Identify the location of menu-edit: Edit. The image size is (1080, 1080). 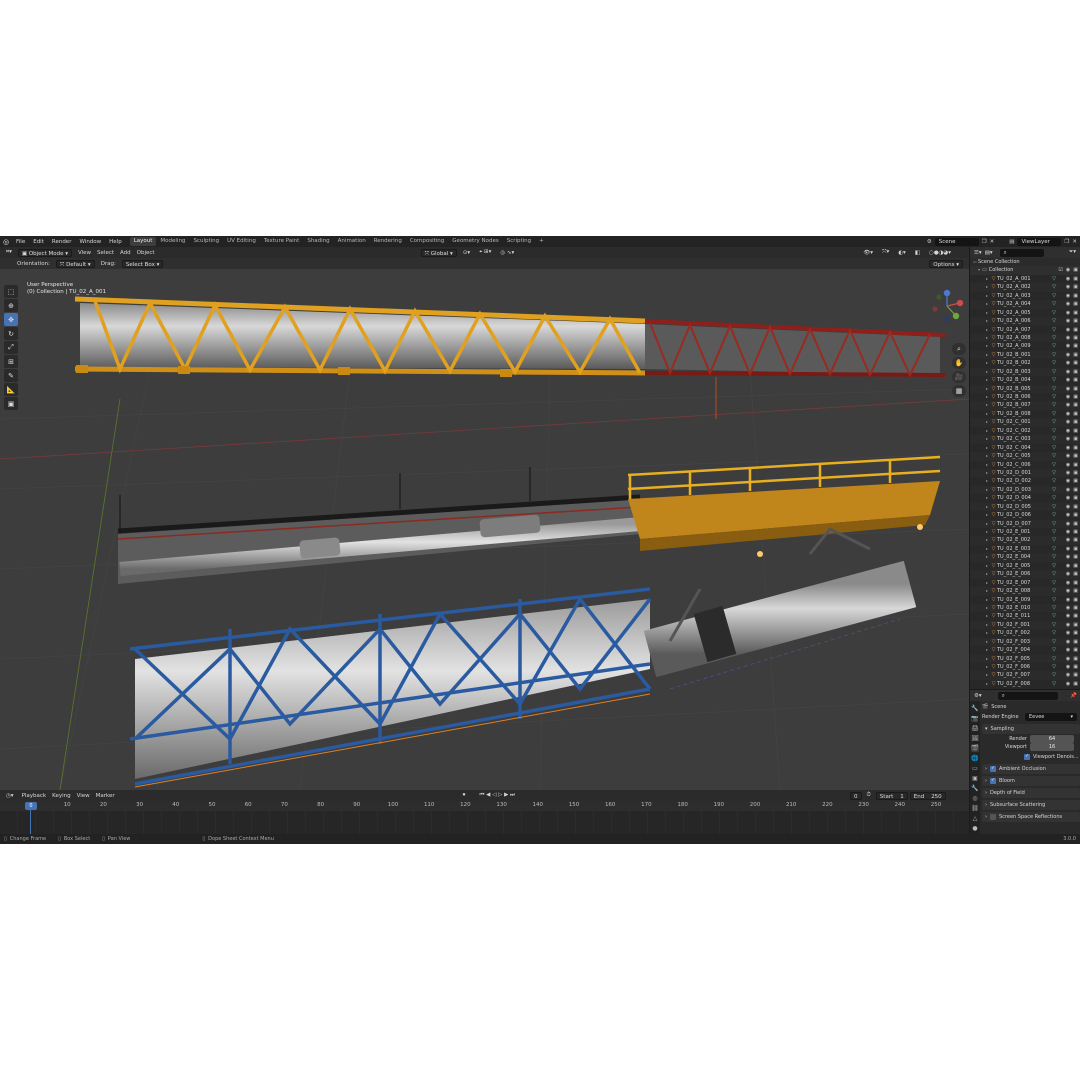
(38, 242).